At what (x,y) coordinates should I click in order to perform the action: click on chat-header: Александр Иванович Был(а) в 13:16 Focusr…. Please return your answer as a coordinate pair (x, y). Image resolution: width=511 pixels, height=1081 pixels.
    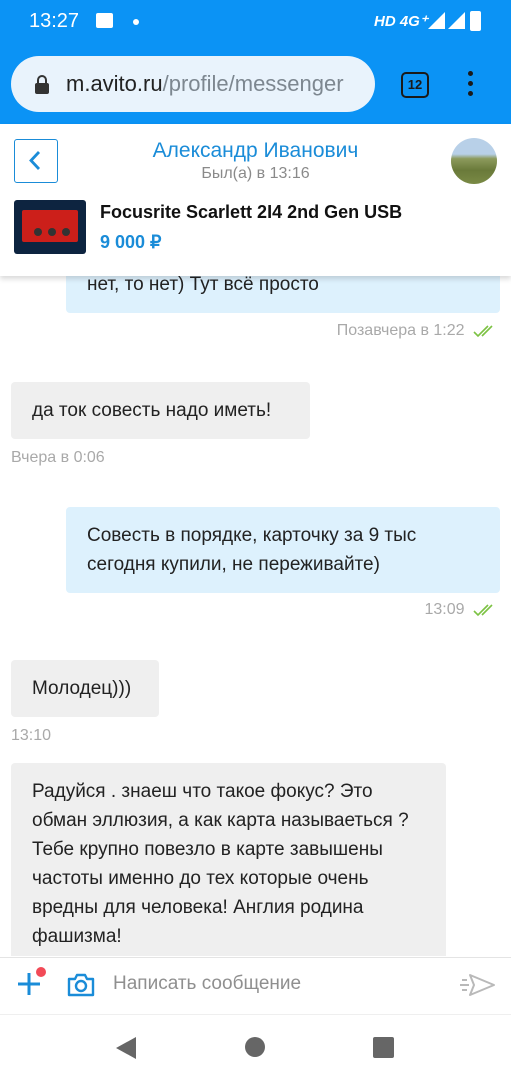
    Looking at the image, I should click on (255, 200).